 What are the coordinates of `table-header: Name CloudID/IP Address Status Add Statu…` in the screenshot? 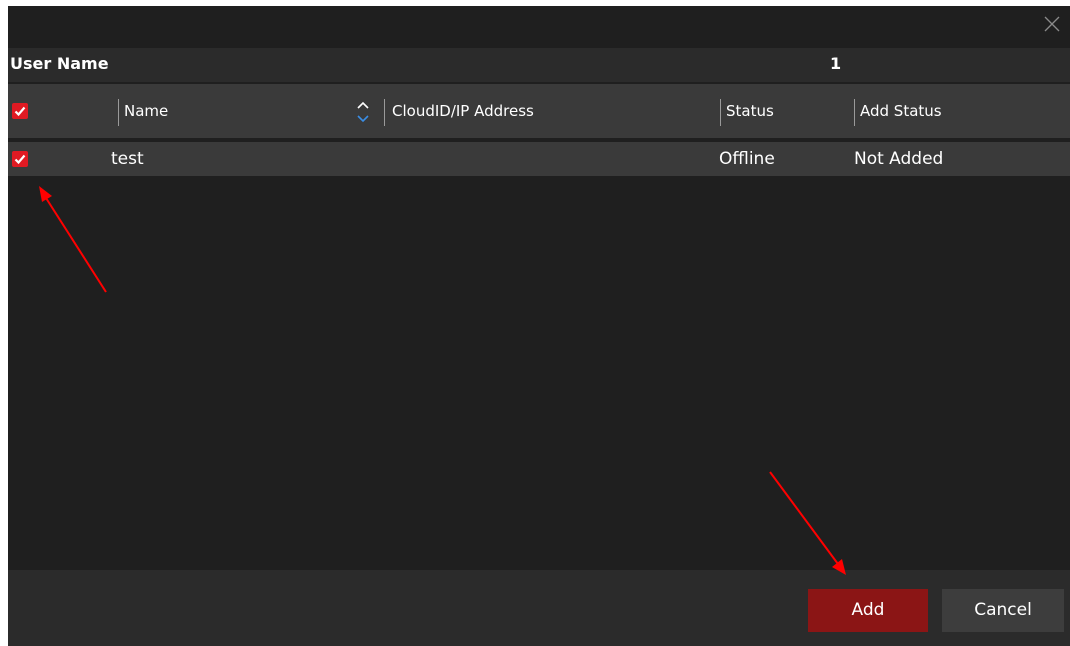 It's located at (539, 111).